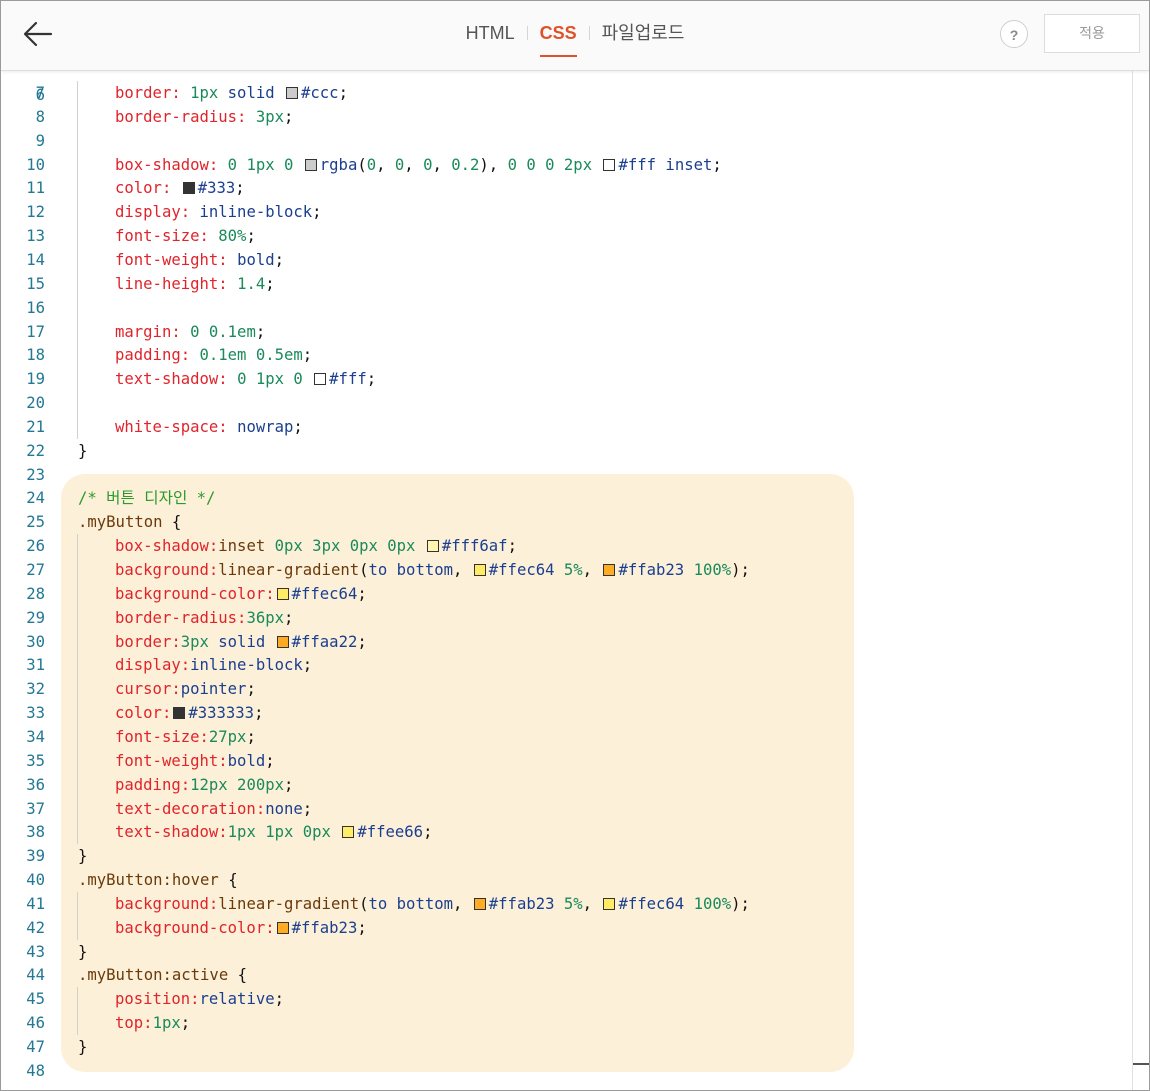  I want to click on code-text: line-height: 1.4;, so click(195, 284).